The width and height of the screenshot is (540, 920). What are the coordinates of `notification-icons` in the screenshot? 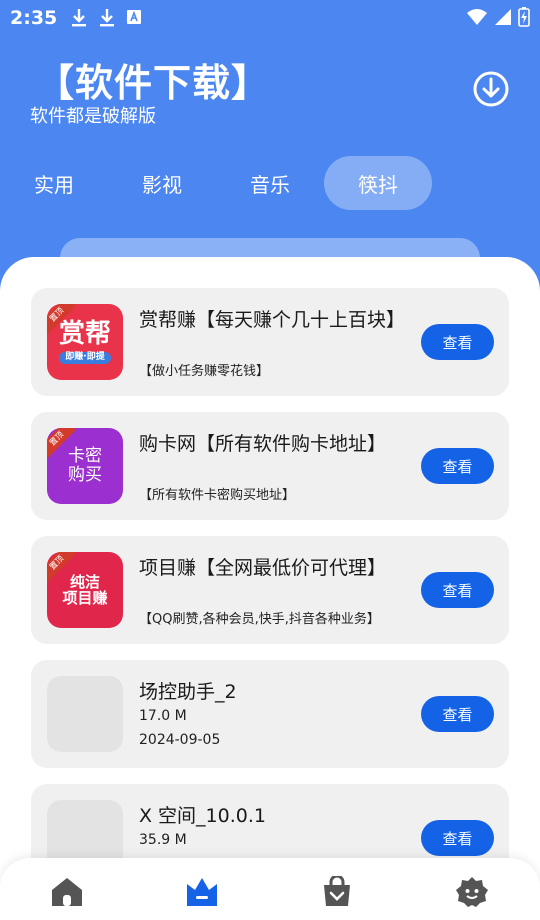 It's located at (106, 18).